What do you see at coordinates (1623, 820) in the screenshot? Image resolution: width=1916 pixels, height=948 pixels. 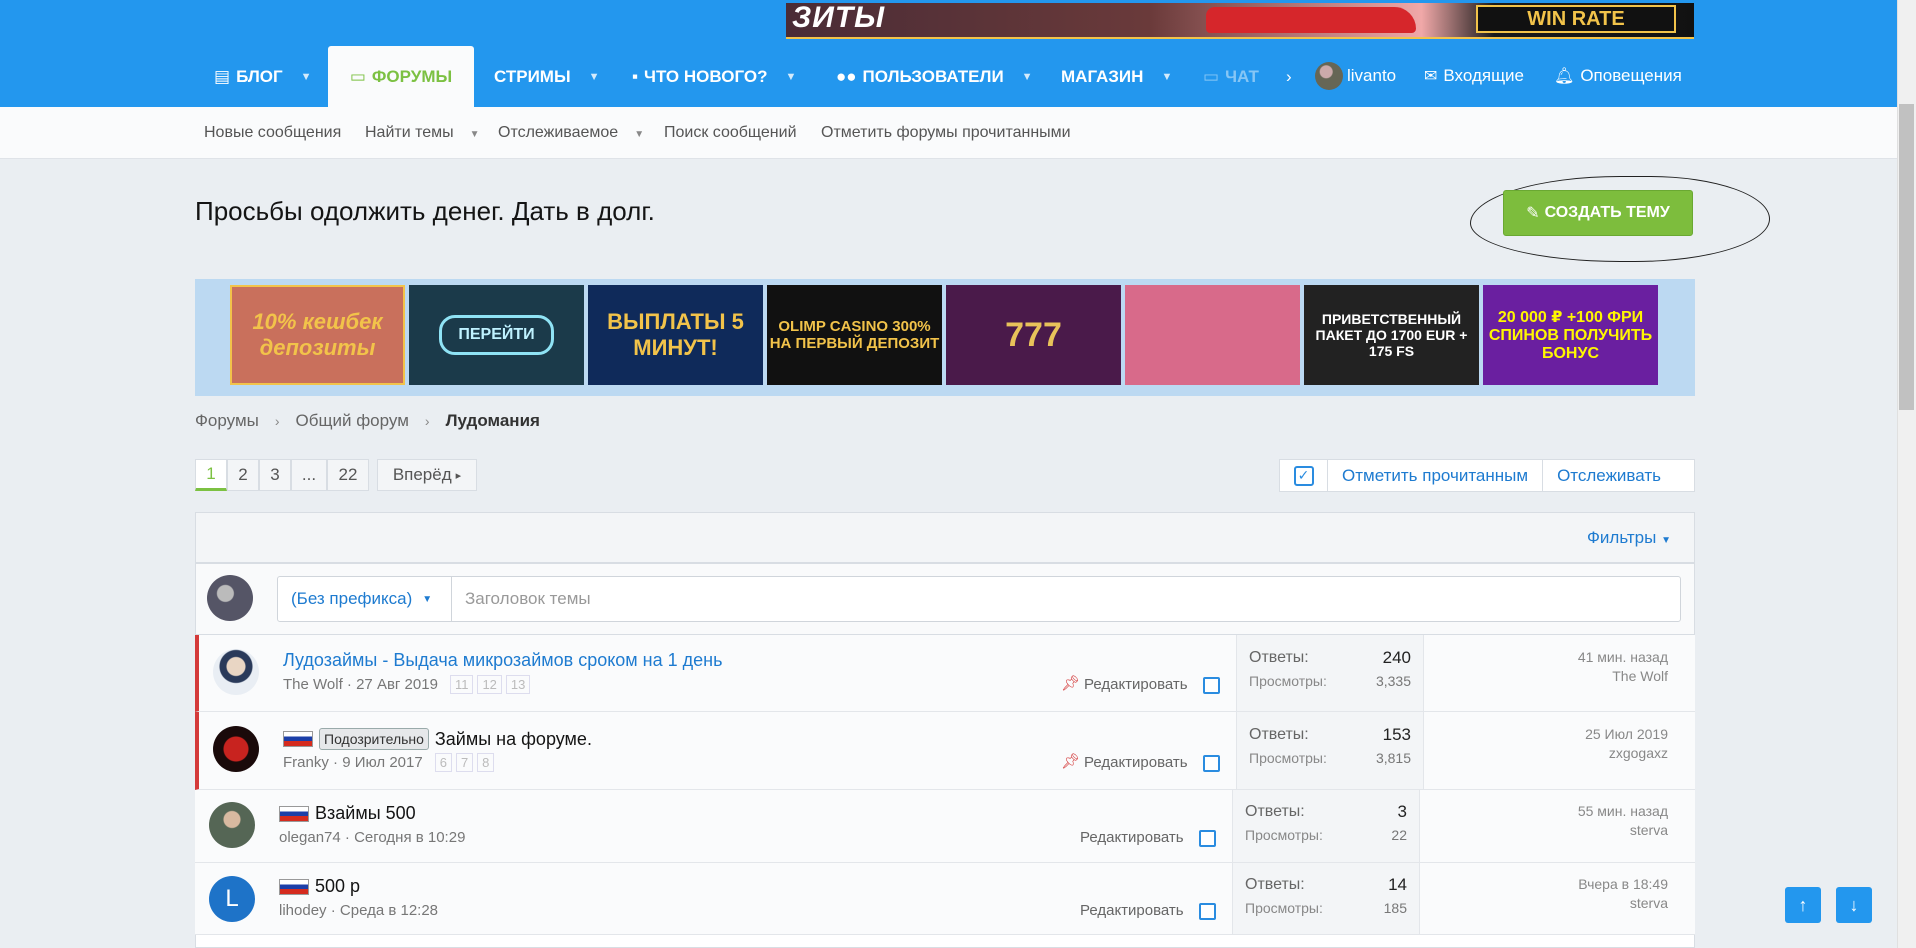 I see `last-post: 55 мин. назад sterva` at bounding box center [1623, 820].